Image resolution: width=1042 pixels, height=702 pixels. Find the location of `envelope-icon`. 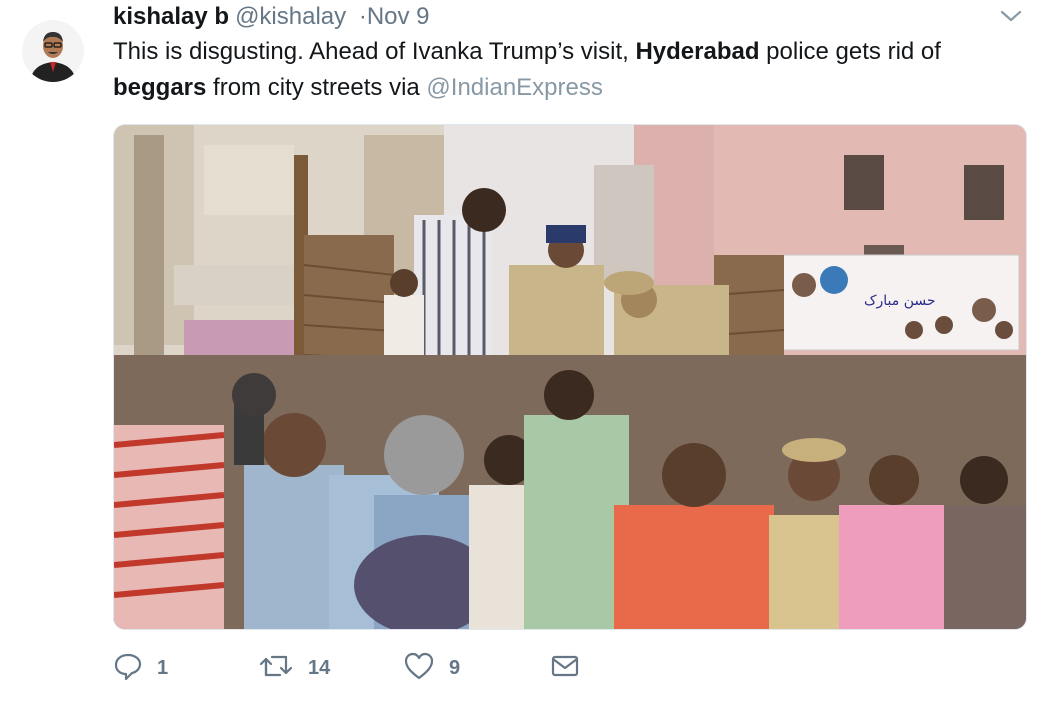

envelope-icon is located at coordinates (565, 668).